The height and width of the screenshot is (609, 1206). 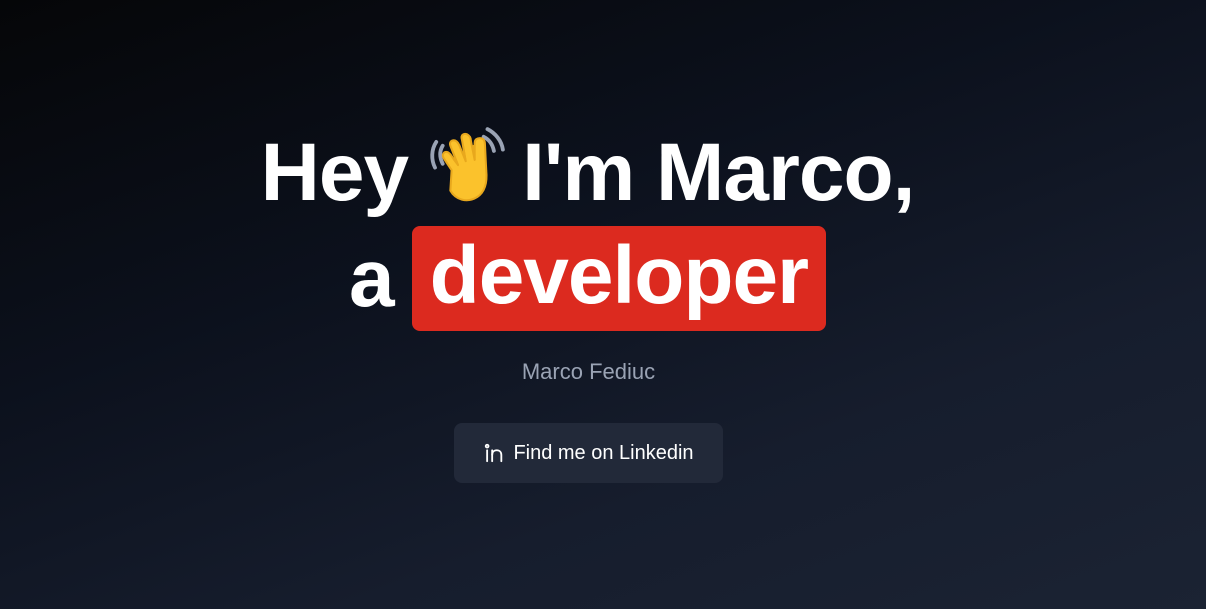 I want to click on linkedin-button-label: Find me on Linkedin, so click(x=603, y=452).